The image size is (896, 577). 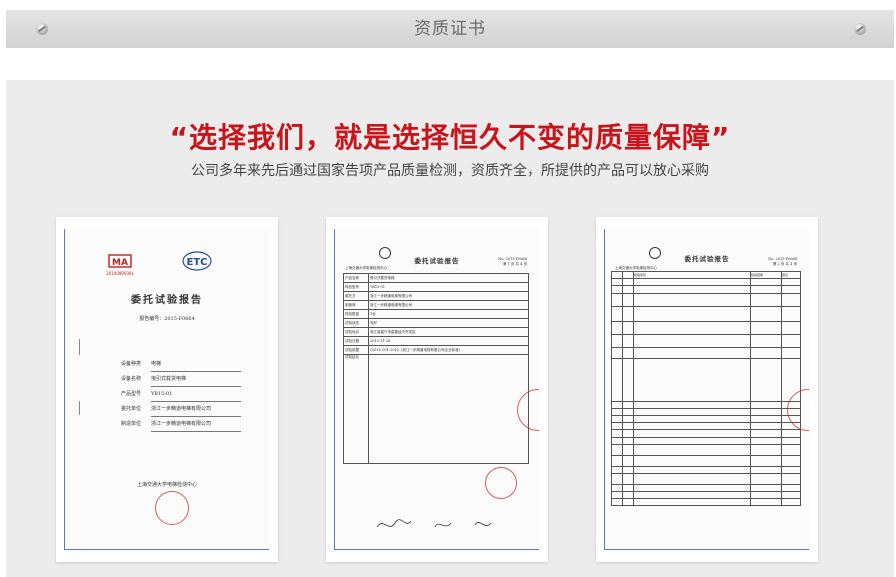 I want to click on headline: “选择我们，就是选择恒久不变的质量保障”, so click(x=450, y=137).